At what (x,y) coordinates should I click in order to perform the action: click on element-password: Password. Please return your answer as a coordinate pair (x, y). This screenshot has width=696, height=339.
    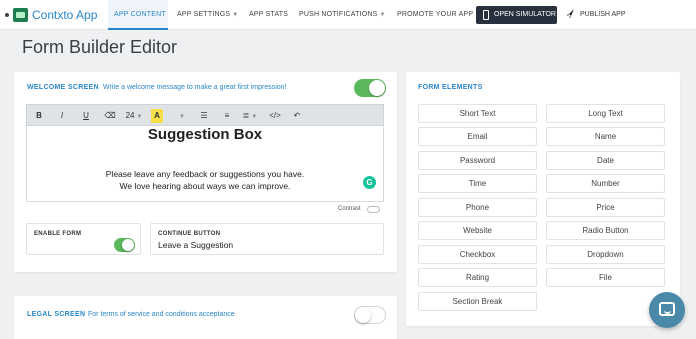
    Looking at the image, I should click on (477, 160).